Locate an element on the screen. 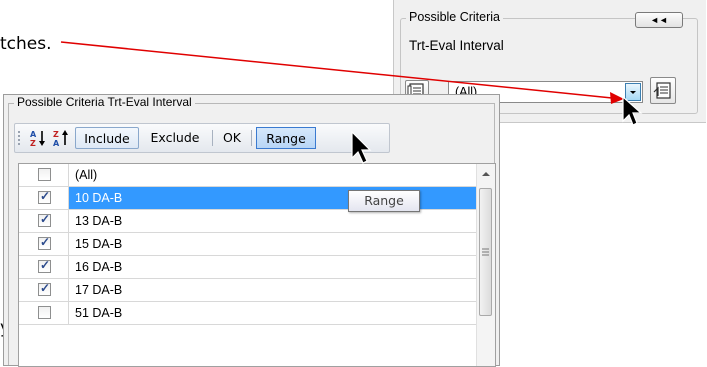 This screenshot has width=707, height=367. vertical-scrollbar is located at coordinates (485, 265).